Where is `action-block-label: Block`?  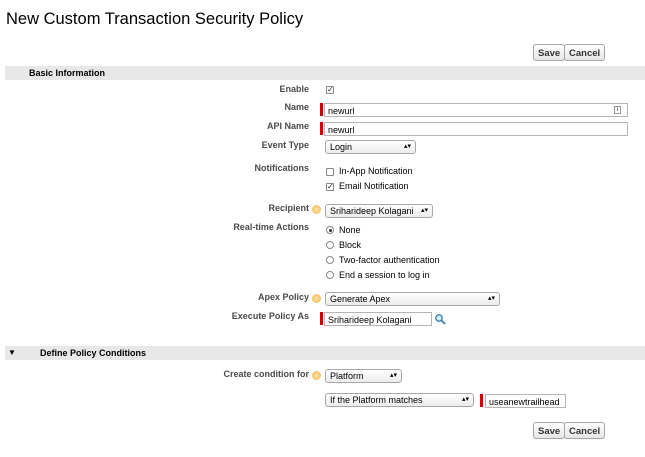 action-block-label: Block is located at coordinates (350, 245).